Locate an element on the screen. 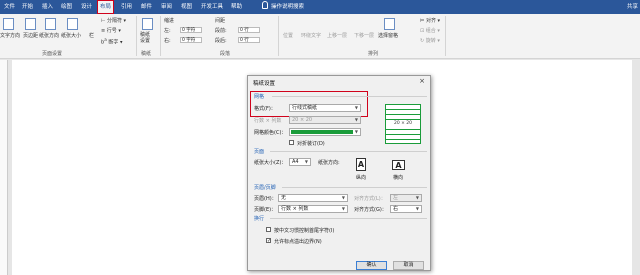  line-numbers-button: ≡ 行号 ▾ is located at coordinates (111, 30).